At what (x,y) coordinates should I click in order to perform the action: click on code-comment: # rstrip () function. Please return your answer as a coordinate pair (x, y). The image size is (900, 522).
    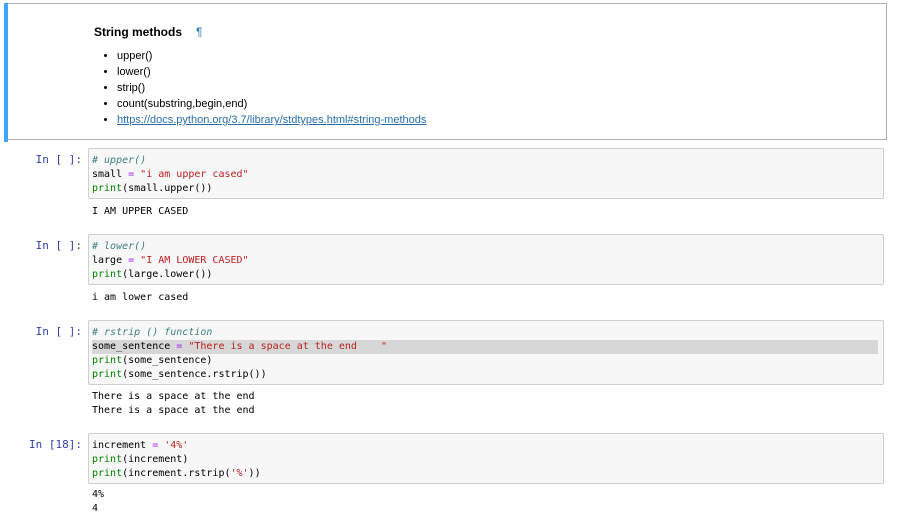
    Looking at the image, I should click on (152, 332).